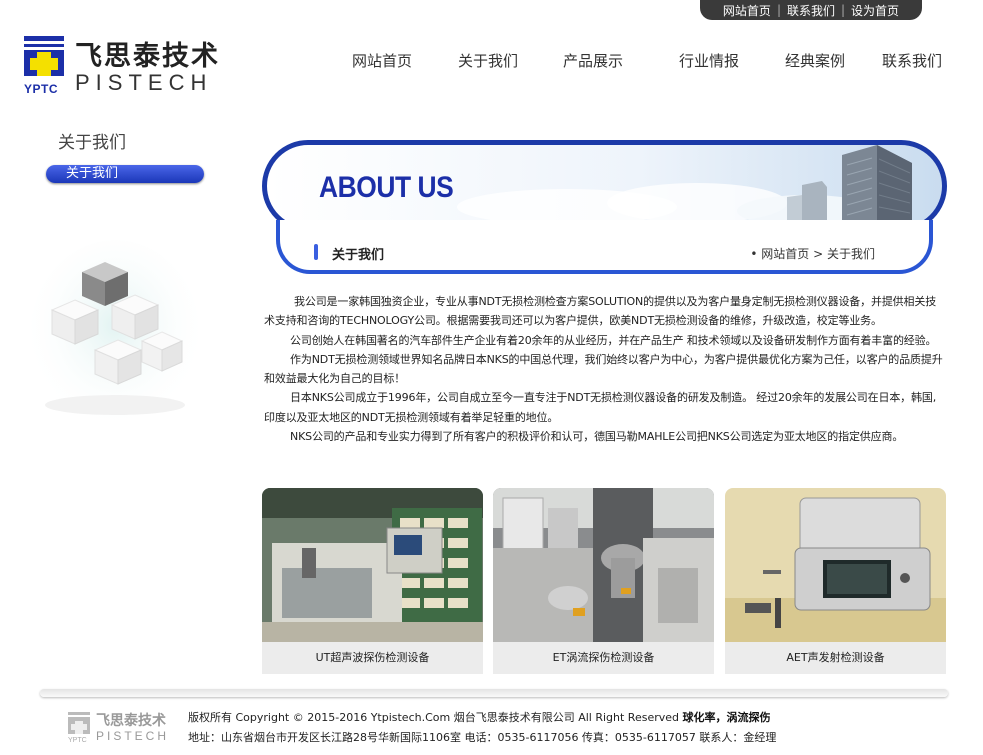  What do you see at coordinates (488, 60) in the screenshot?
I see `nav-item-about: 关于我们` at bounding box center [488, 60].